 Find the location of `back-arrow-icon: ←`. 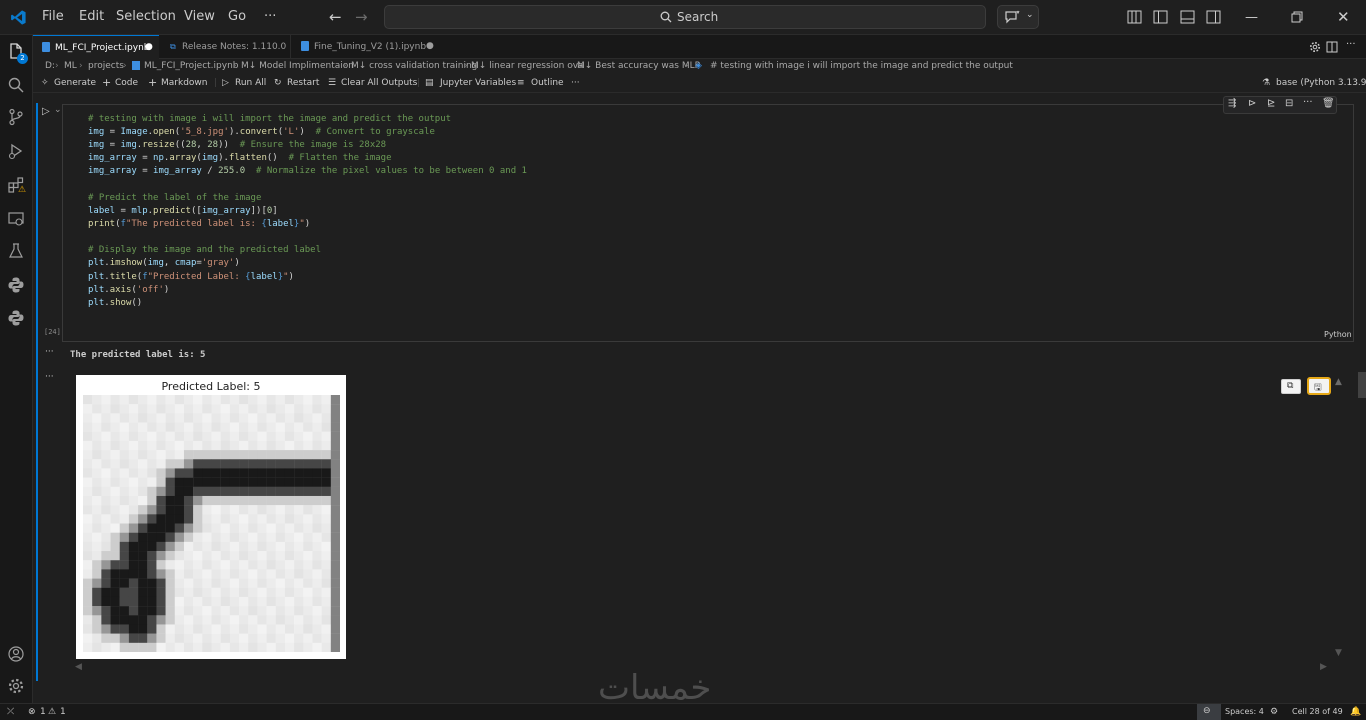

back-arrow-icon: ← is located at coordinates (335, 17).